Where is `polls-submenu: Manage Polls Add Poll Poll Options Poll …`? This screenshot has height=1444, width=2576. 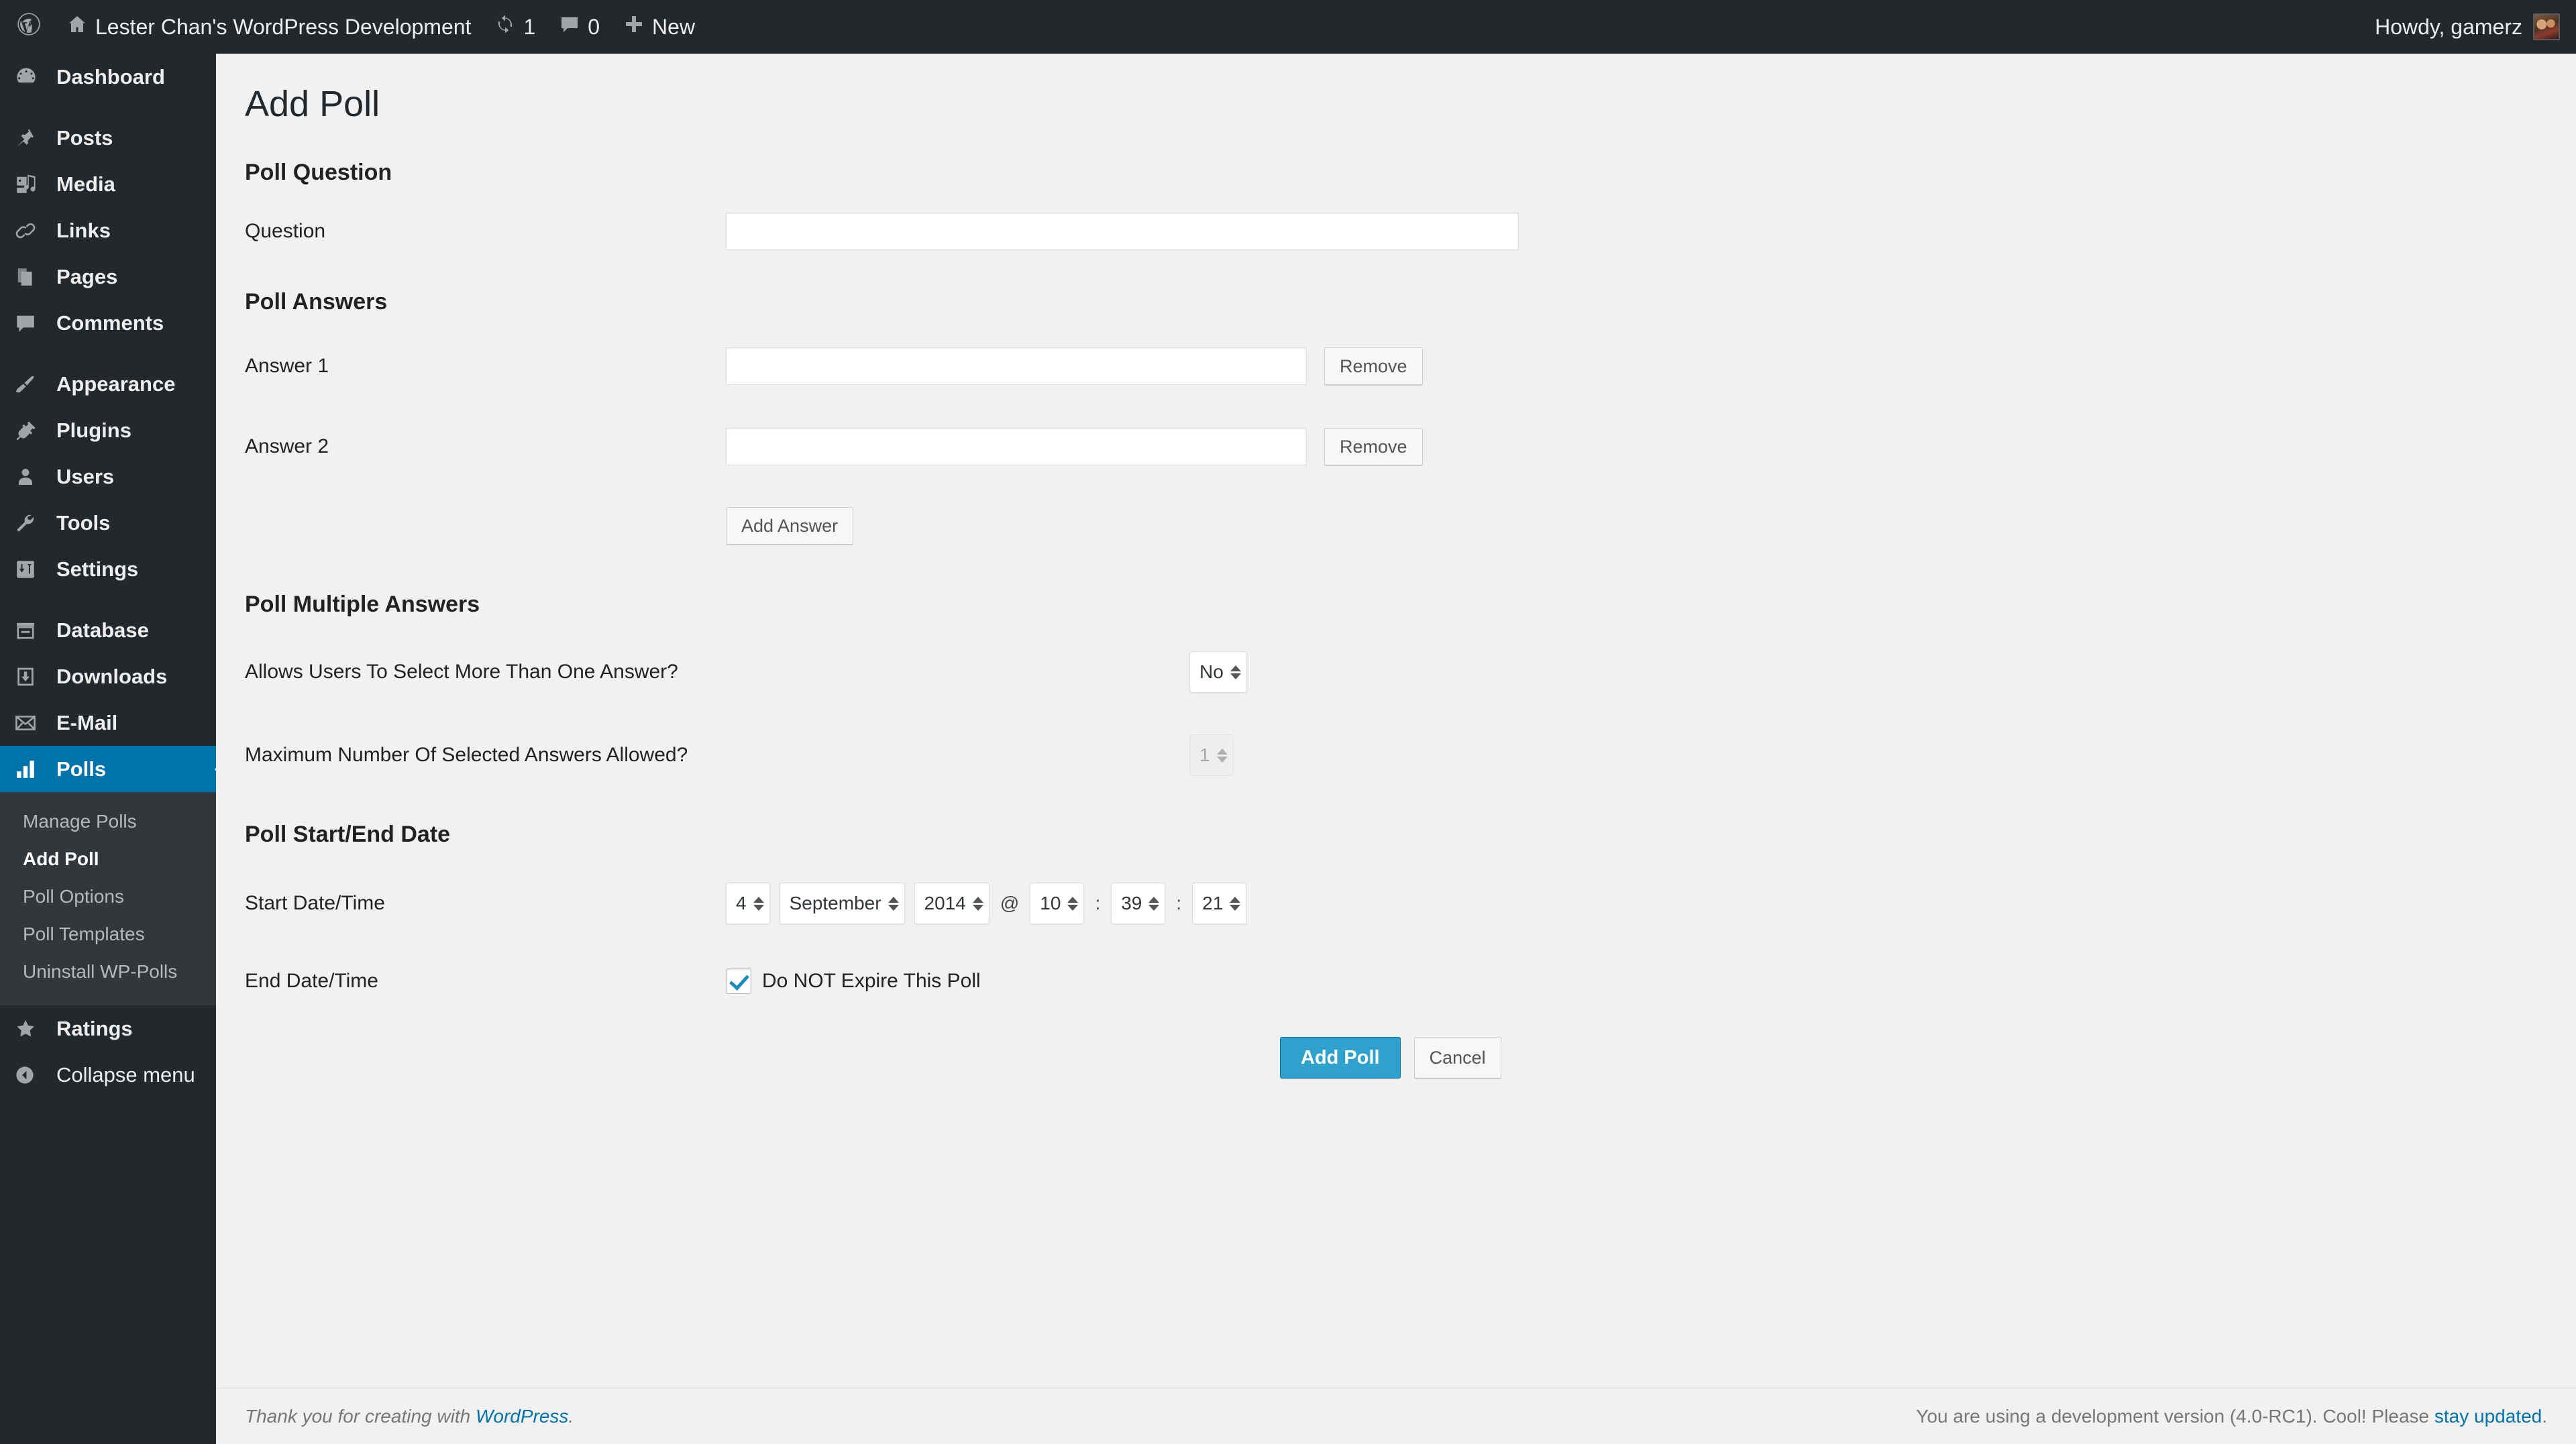
polls-submenu: Manage Polls Add Poll Poll Options Poll … is located at coordinates (108, 898).